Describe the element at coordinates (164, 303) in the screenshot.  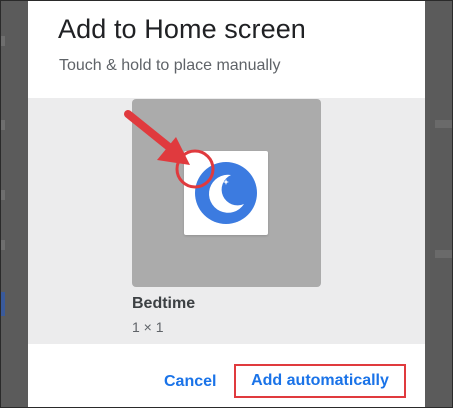
I see `widget-name: Bedtime` at that location.